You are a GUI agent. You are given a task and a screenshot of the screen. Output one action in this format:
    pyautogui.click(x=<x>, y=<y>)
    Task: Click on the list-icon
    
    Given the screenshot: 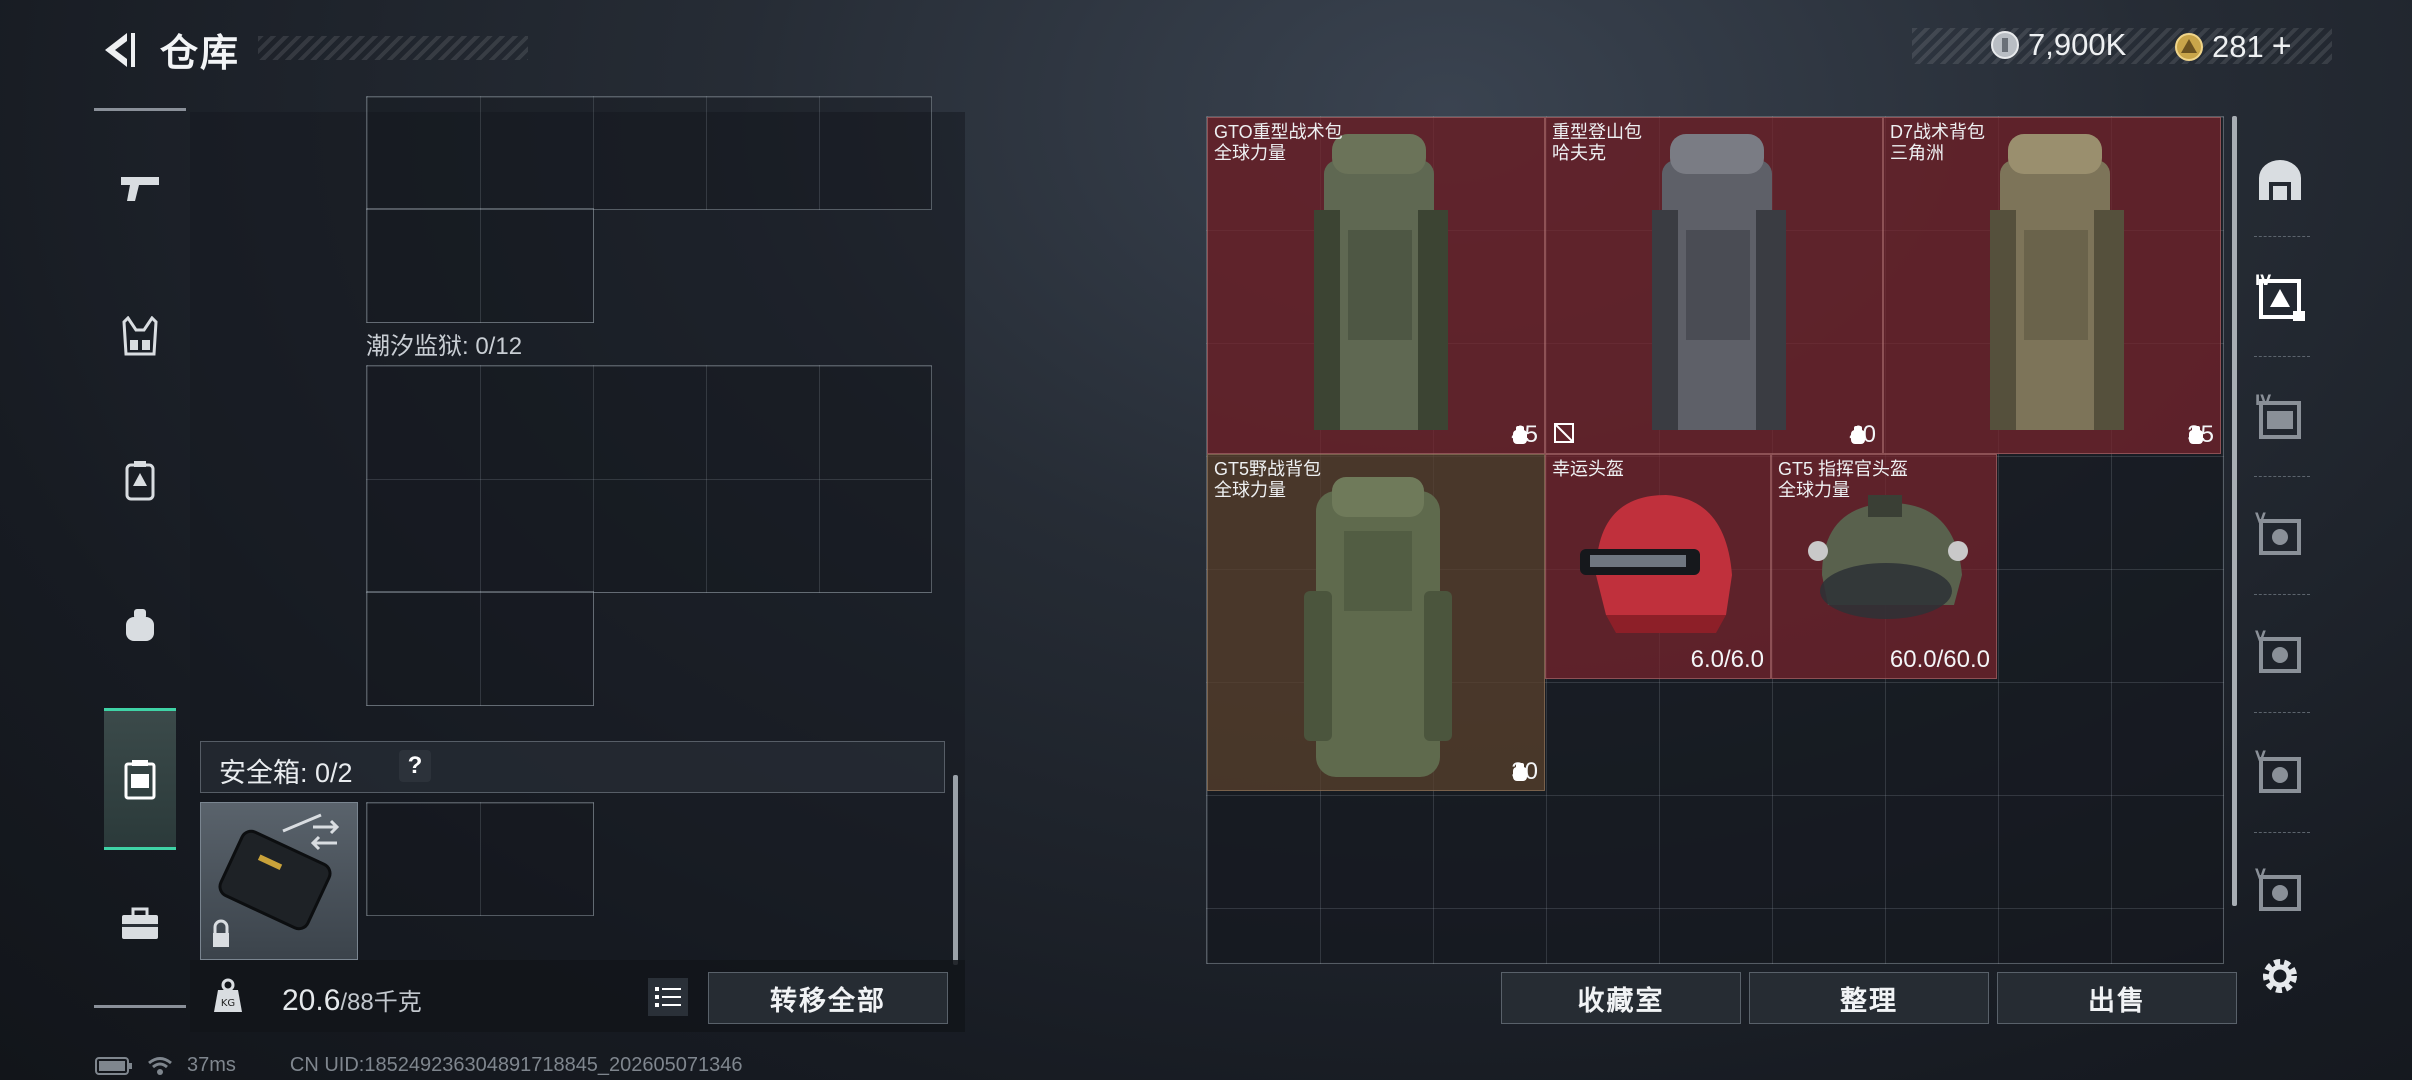 What is the action you would take?
    pyautogui.click(x=668, y=997)
    